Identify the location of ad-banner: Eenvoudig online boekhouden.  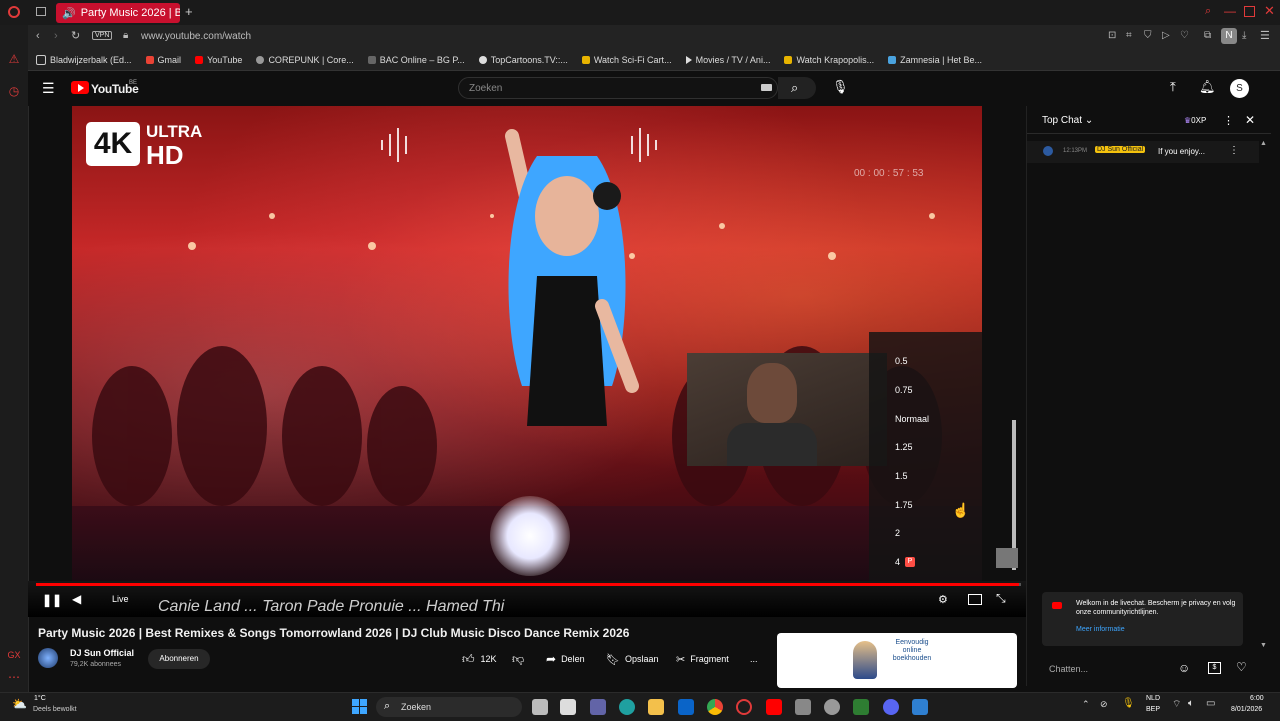
(897, 660).